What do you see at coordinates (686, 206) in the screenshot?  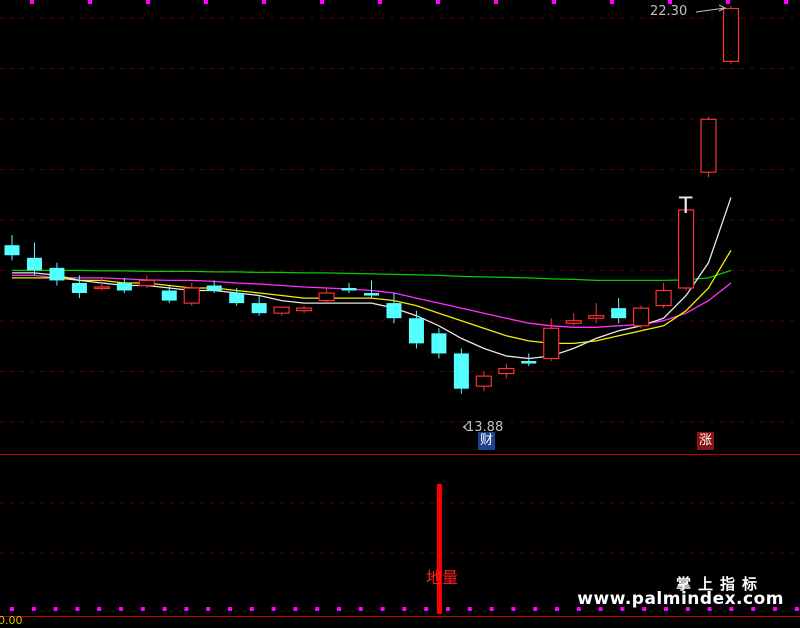 I see `t-marker-label: T` at bounding box center [686, 206].